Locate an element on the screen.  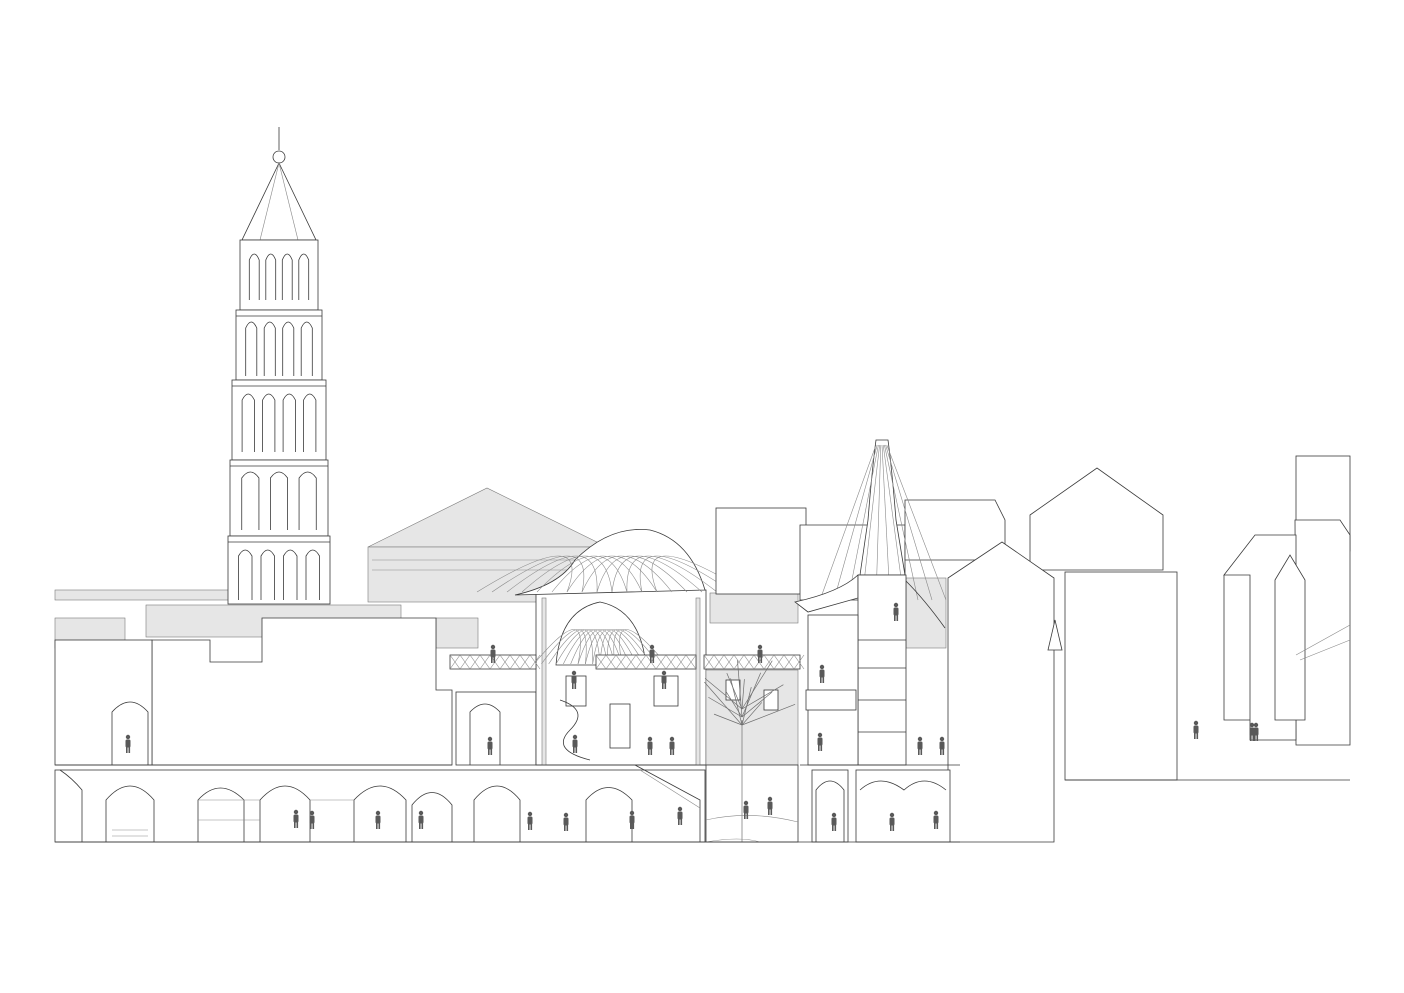
courtyard is located at coordinates (751, 751).